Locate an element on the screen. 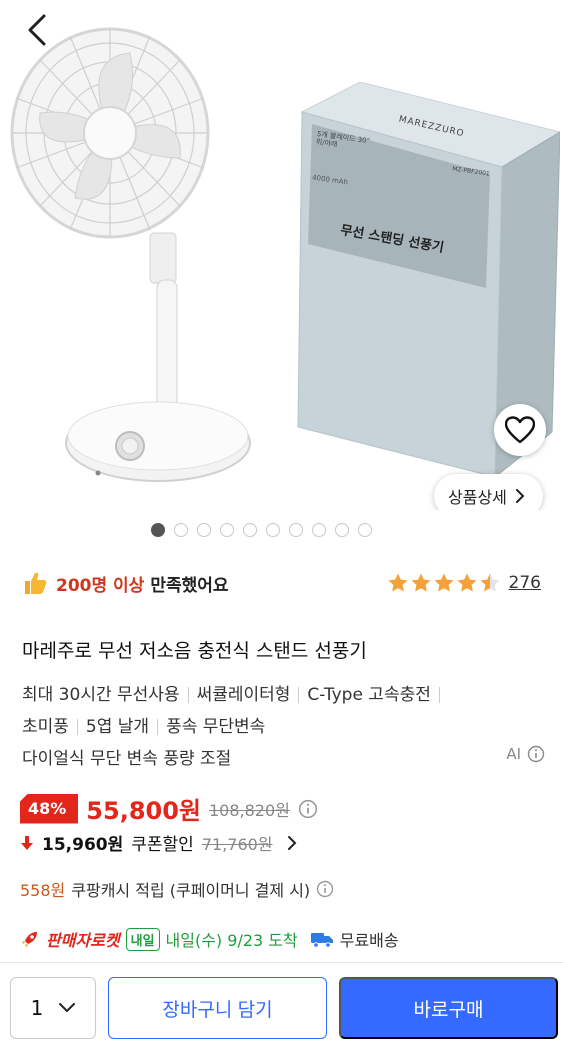  chevron-down-icon is located at coordinates (67, 1008).